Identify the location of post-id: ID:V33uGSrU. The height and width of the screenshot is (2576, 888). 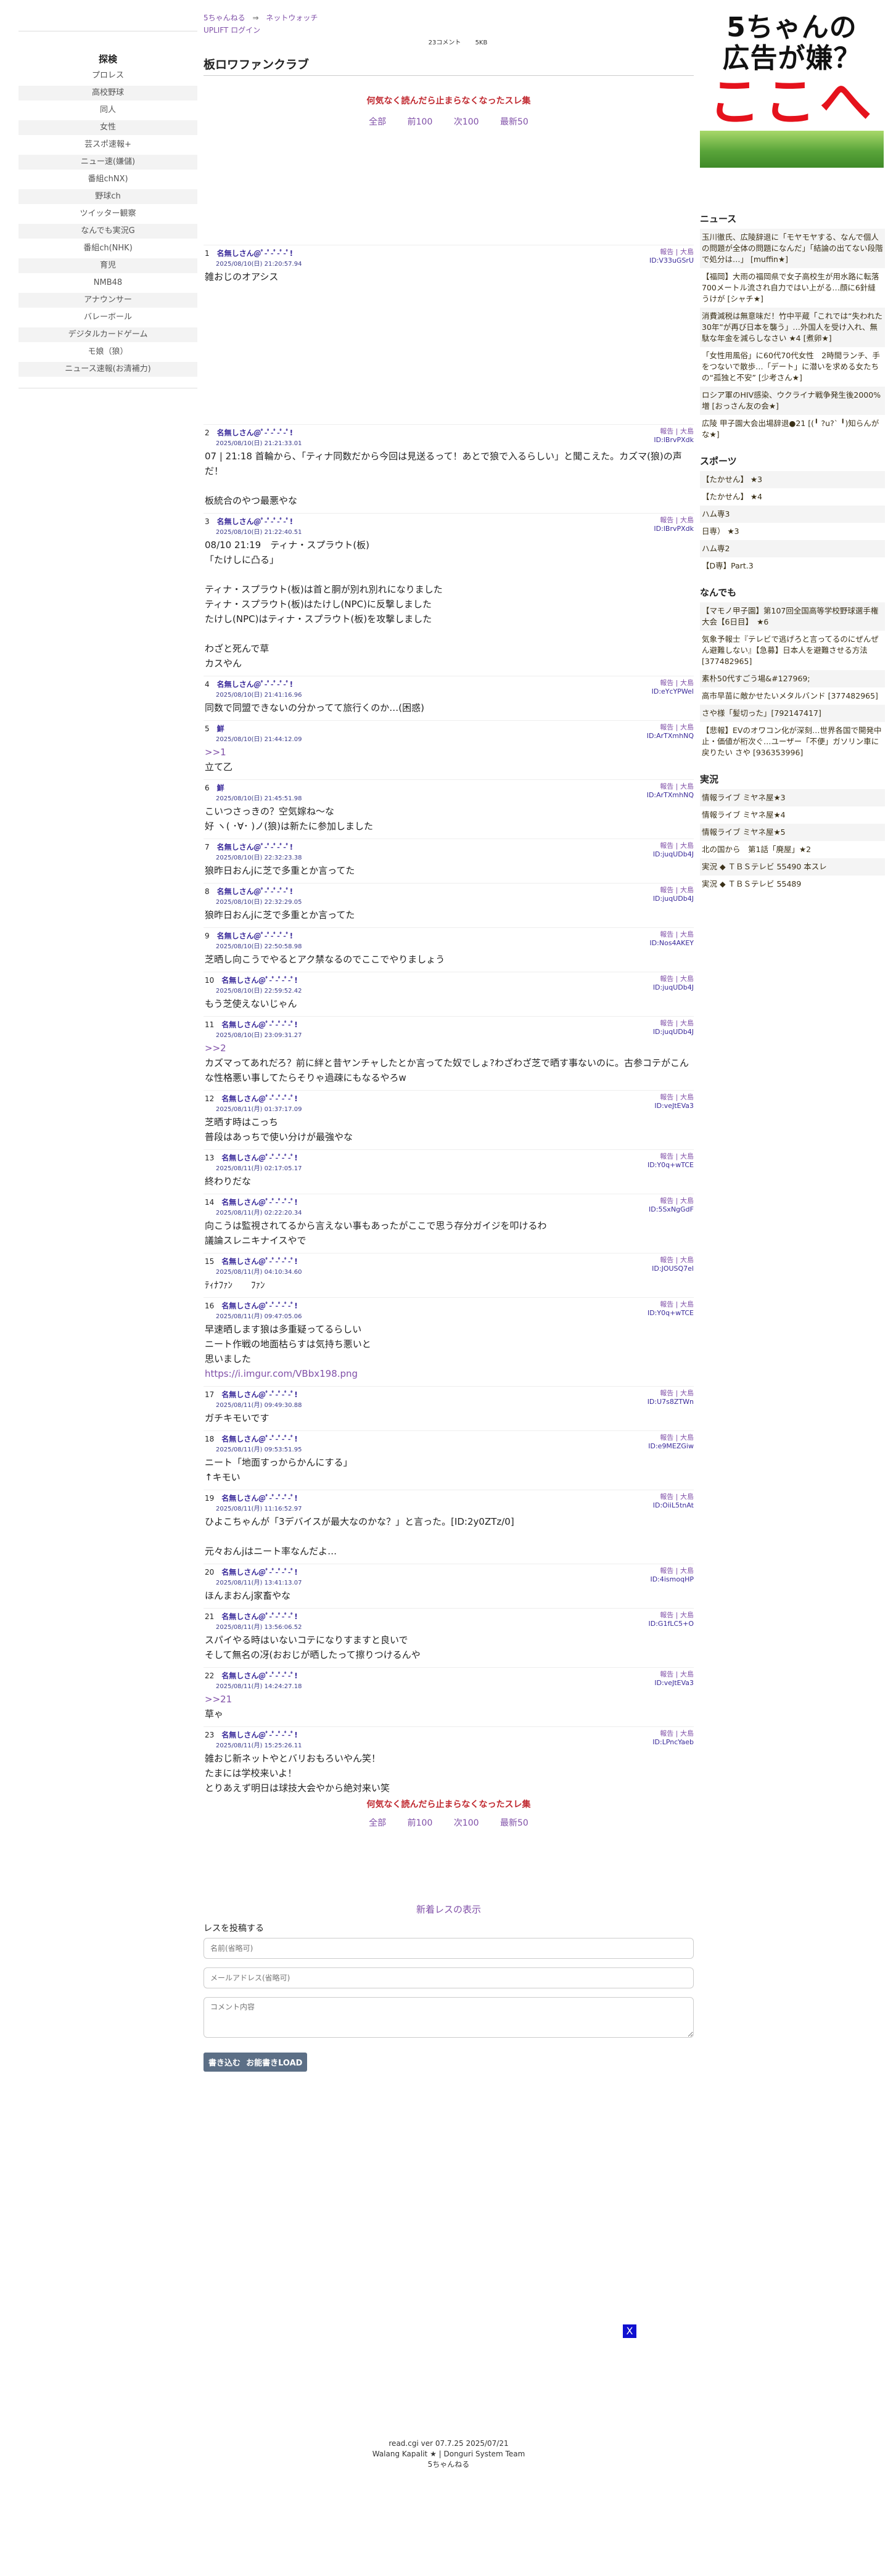
(672, 260).